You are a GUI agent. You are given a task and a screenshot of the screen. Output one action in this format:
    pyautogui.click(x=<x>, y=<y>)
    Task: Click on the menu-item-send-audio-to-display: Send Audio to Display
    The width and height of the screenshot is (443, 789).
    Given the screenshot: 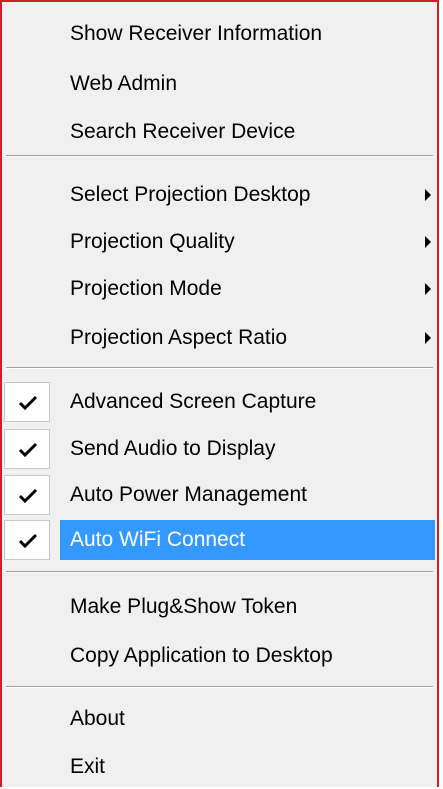 What is the action you would take?
    pyautogui.click(x=219, y=449)
    